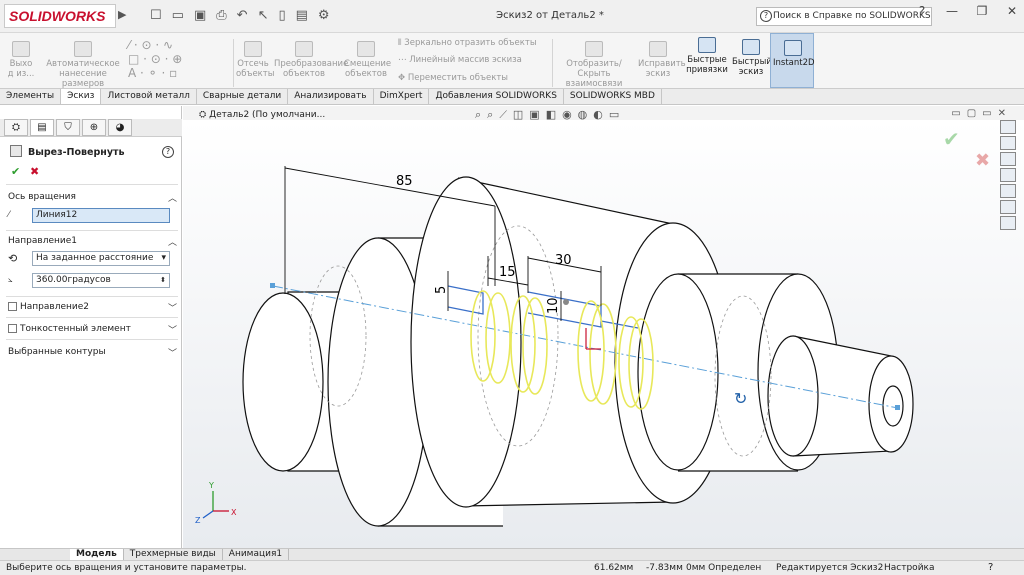 This screenshot has width=1024, height=575. I want to click on status-z: 0мм Определен, so click(724, 568).